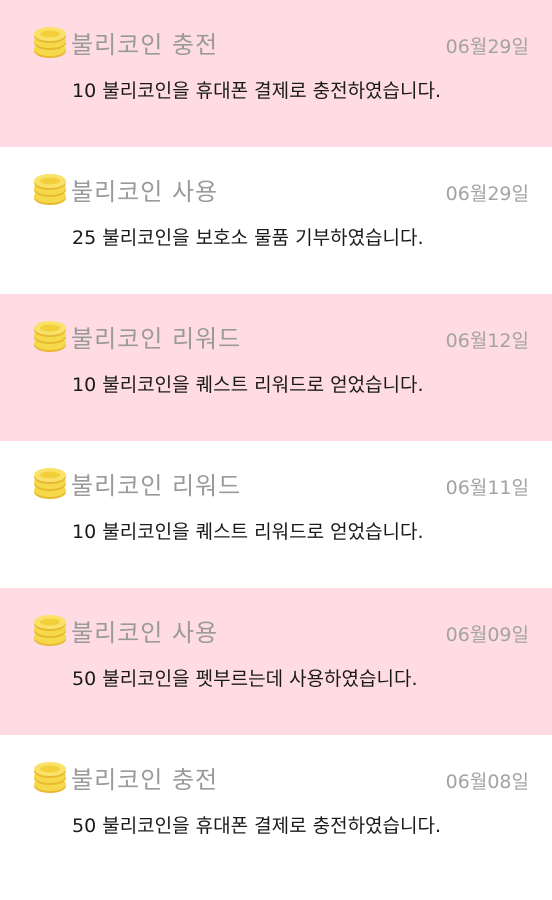  Describe the element at coordinates (257, 91) in the screenshot. I see `history-description: 10 불리코인을 휴대폰 결제로 충전하였습니다.` at that location.